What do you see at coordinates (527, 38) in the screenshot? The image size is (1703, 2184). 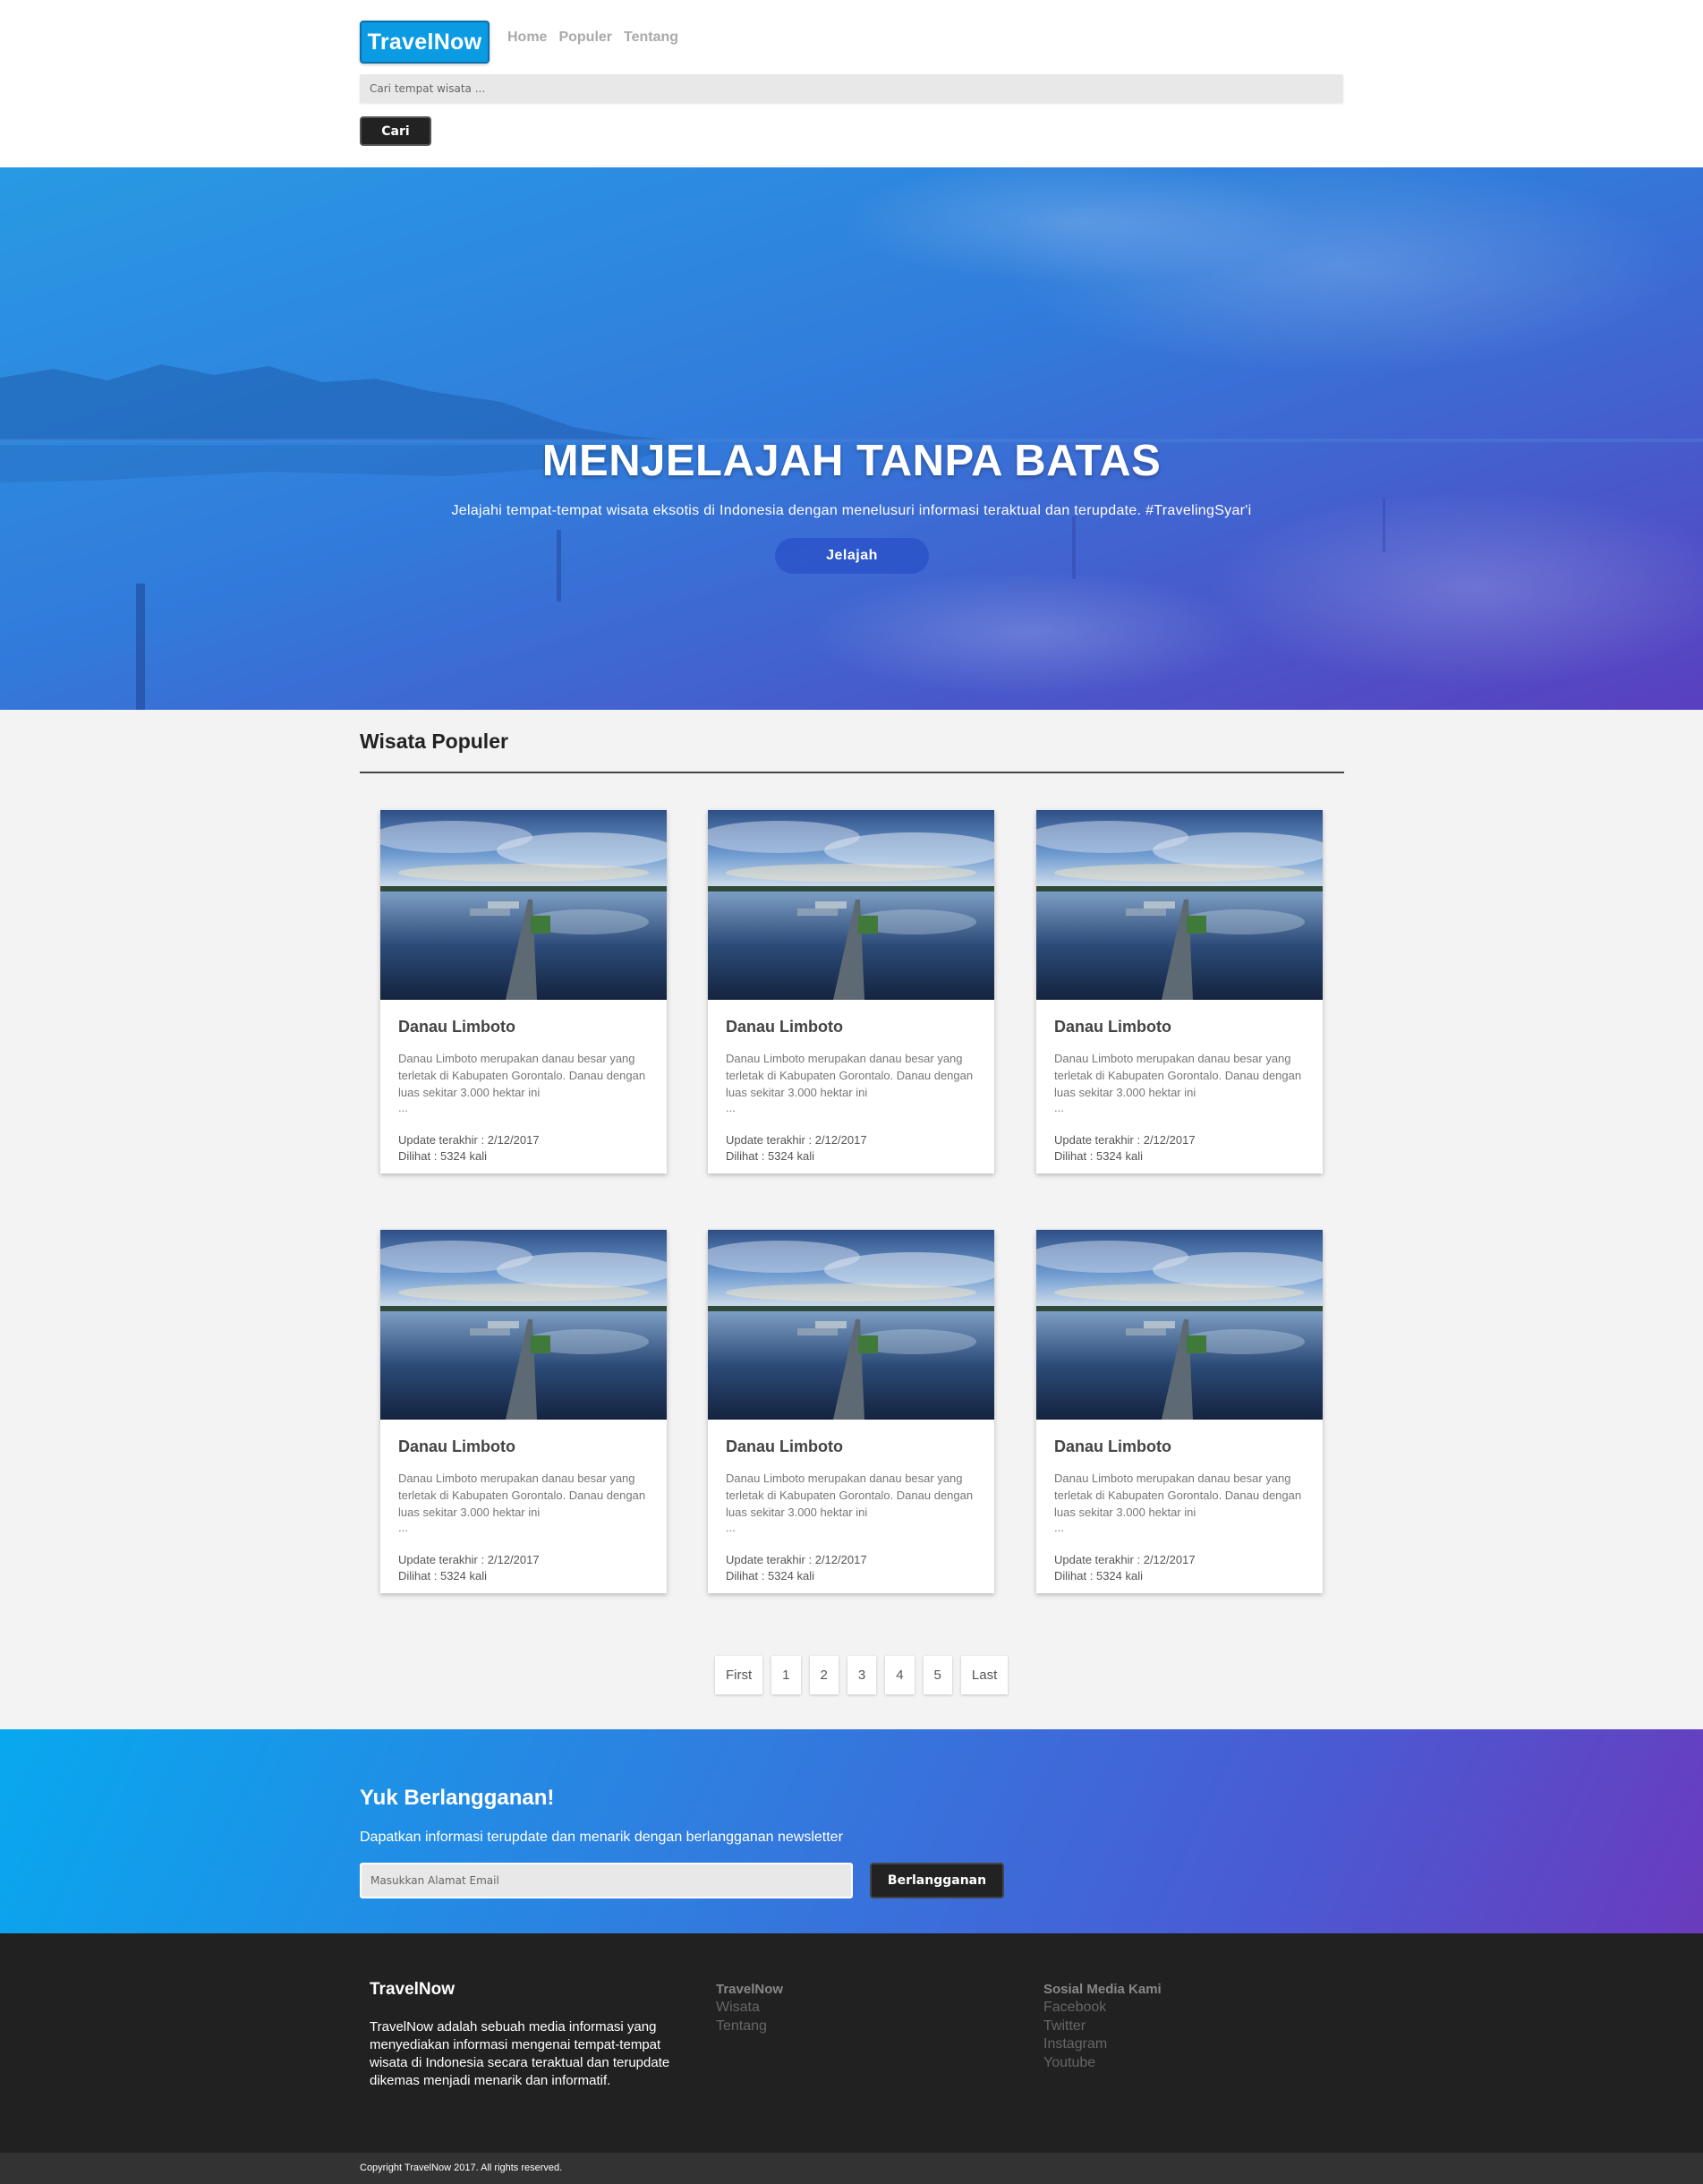 I see `nav-home: Home` at bounding box center [527, 38].